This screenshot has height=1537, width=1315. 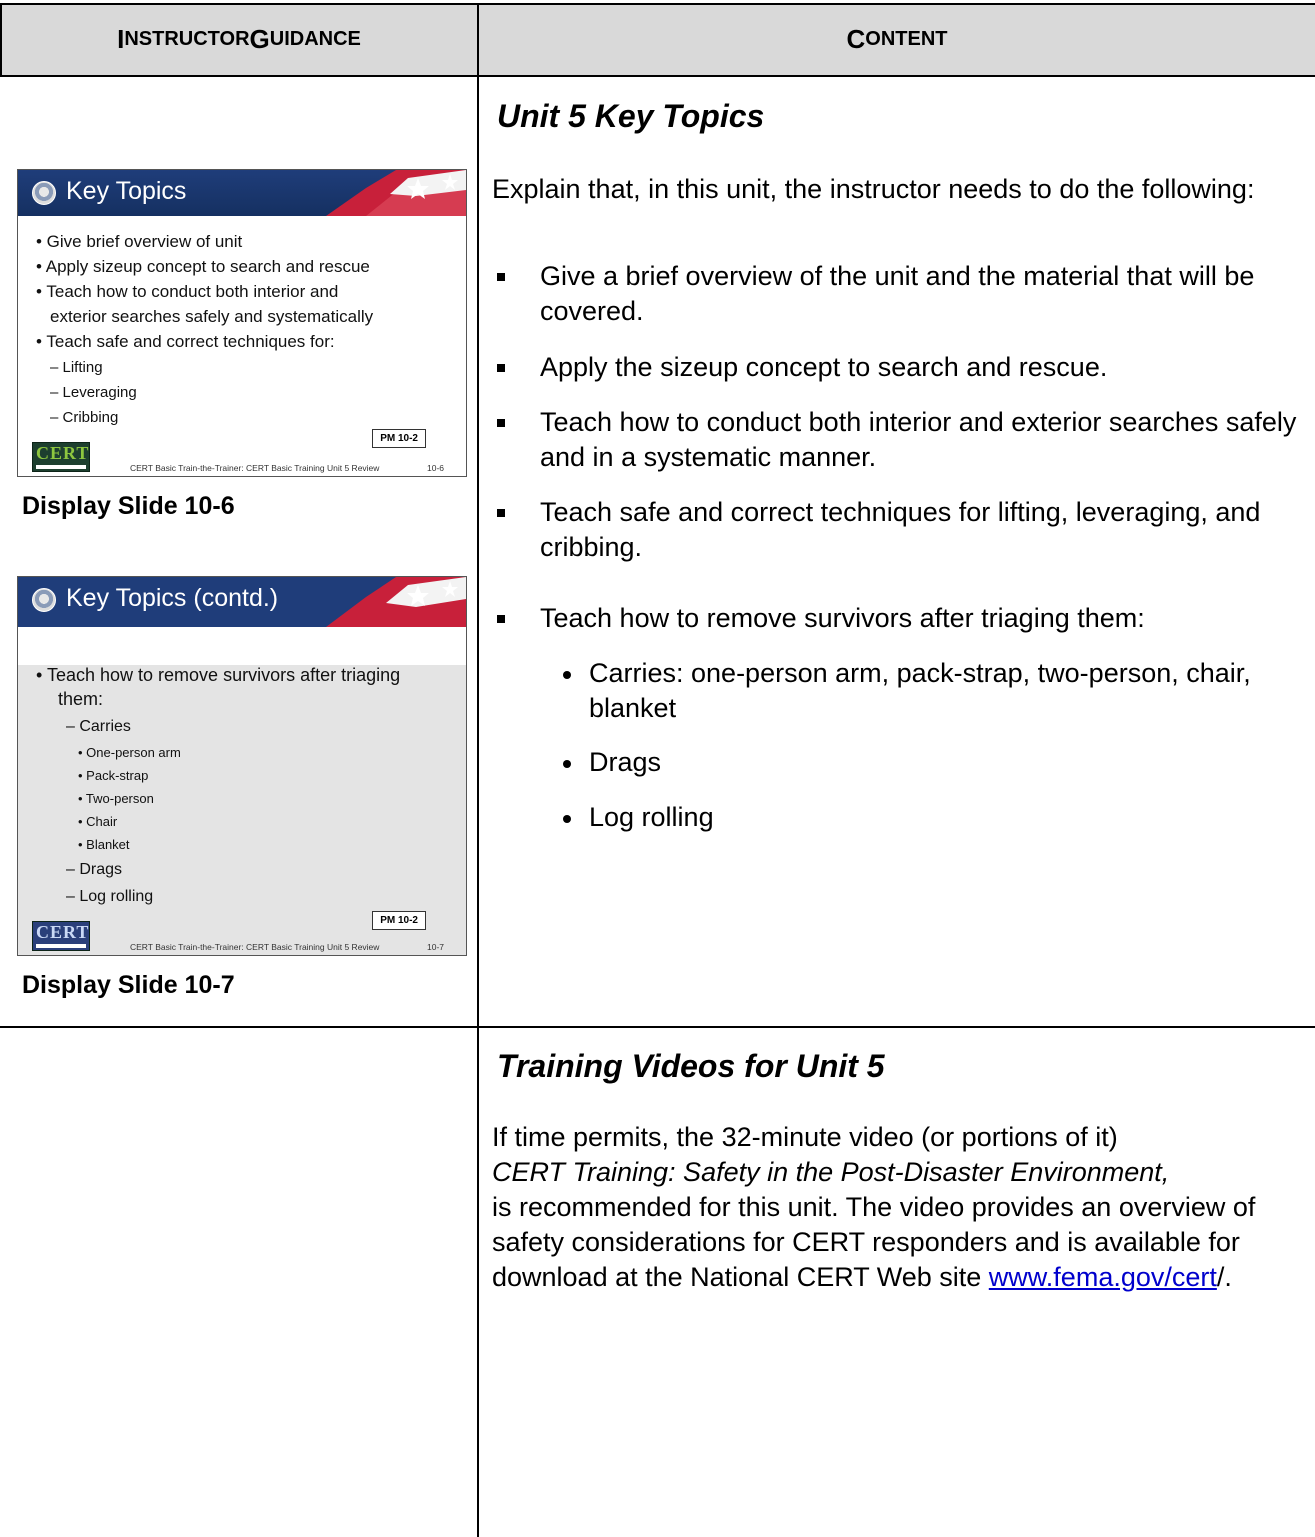 What do you see at coordinates (116, 798) in the screenshot?
I see `slide-sub-sub-bullet: • Two-person` at bounding box center [116, 798].